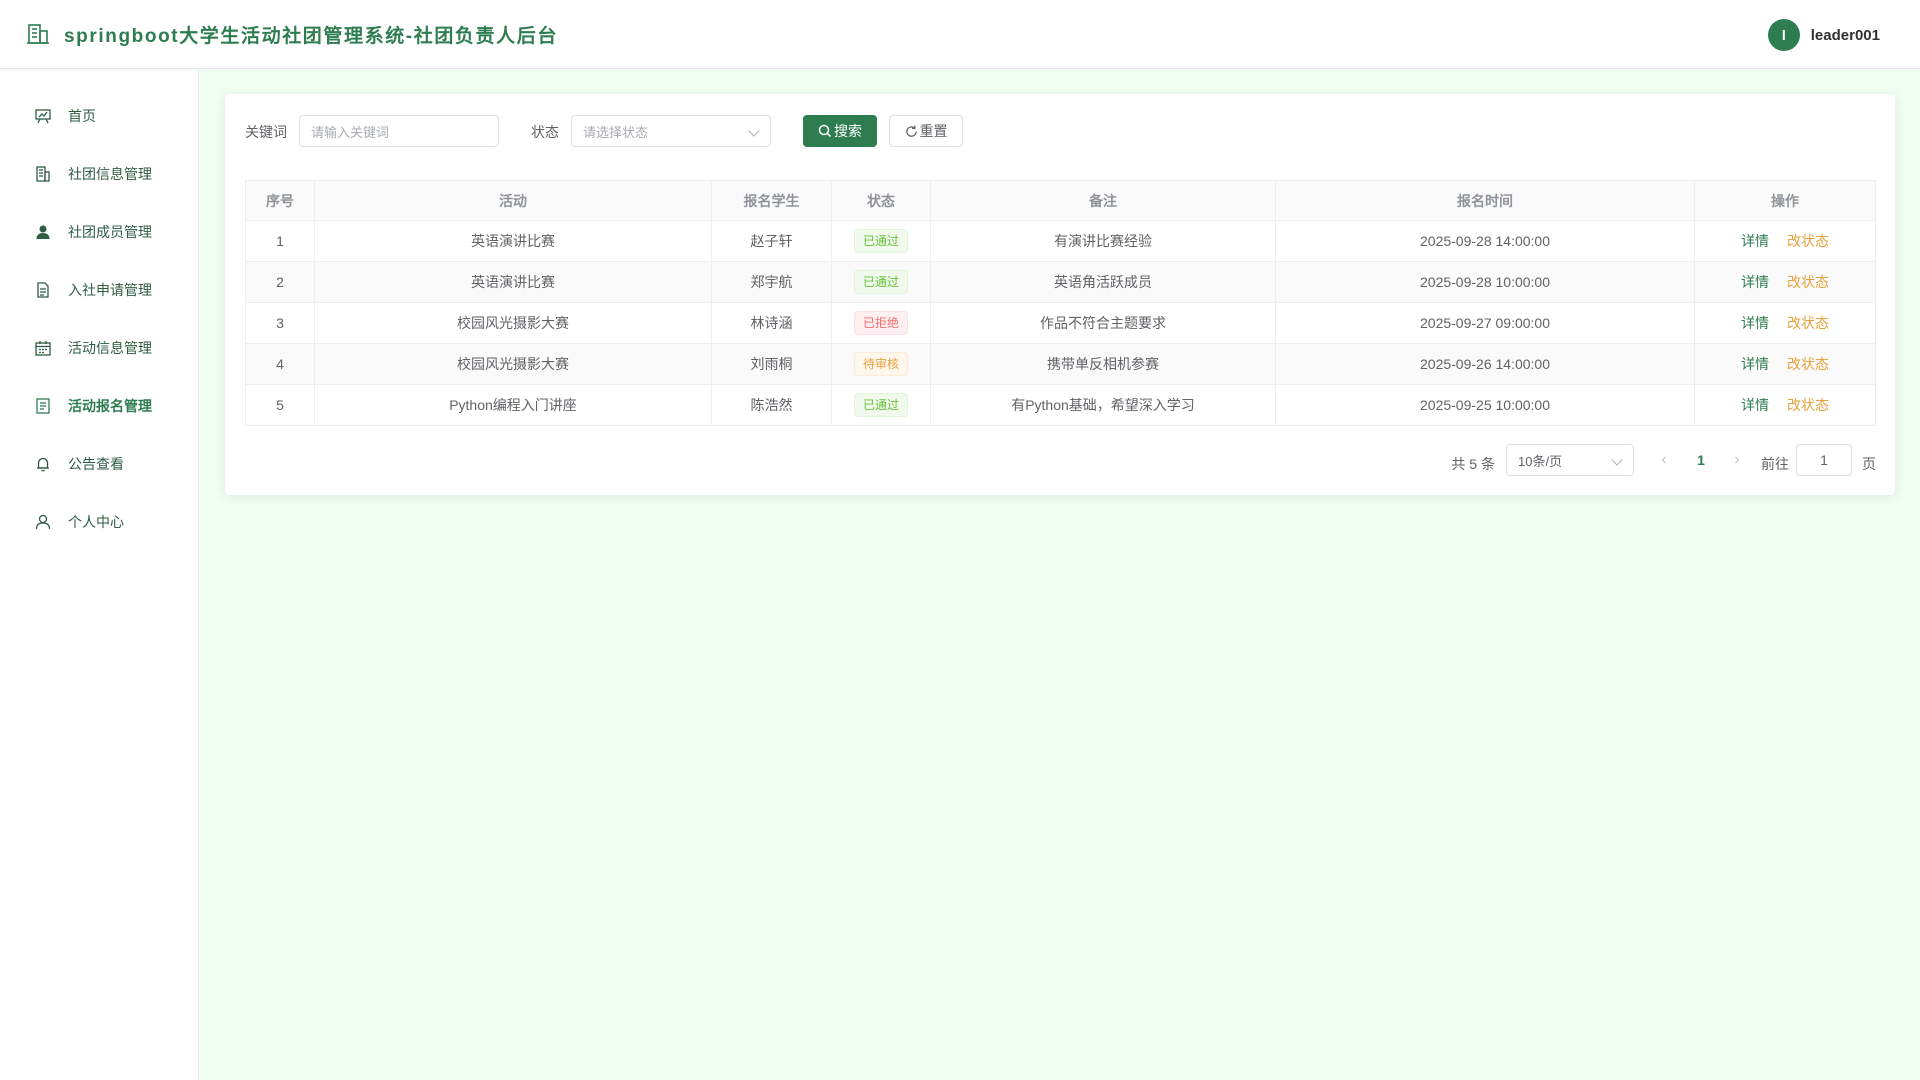  I want to click on sidebar-item-label: 活动报名管理, so click(110, 406).